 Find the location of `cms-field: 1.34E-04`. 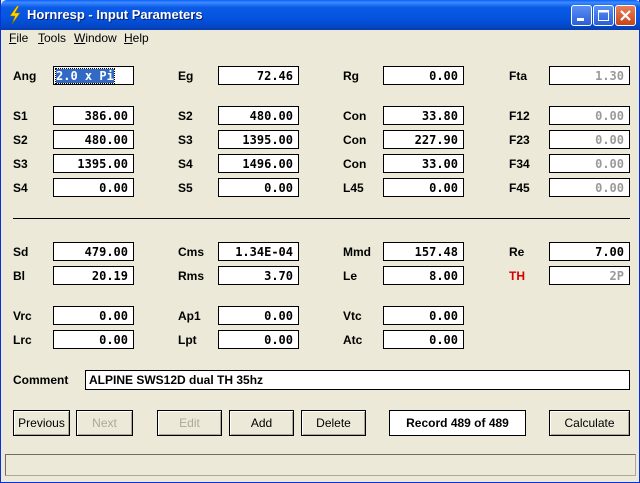

cms-field: 1.34E-04 is located at coordinates (258, 251).